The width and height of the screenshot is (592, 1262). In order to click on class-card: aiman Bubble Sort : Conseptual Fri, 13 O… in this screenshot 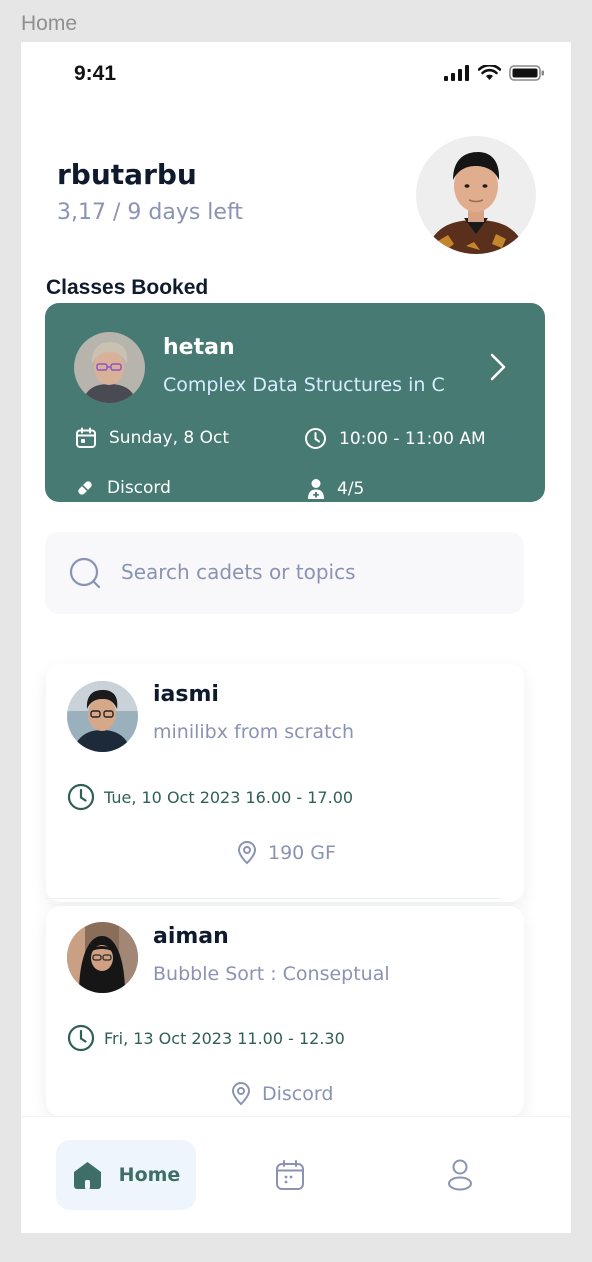, I will do `click(285, 1011)`.